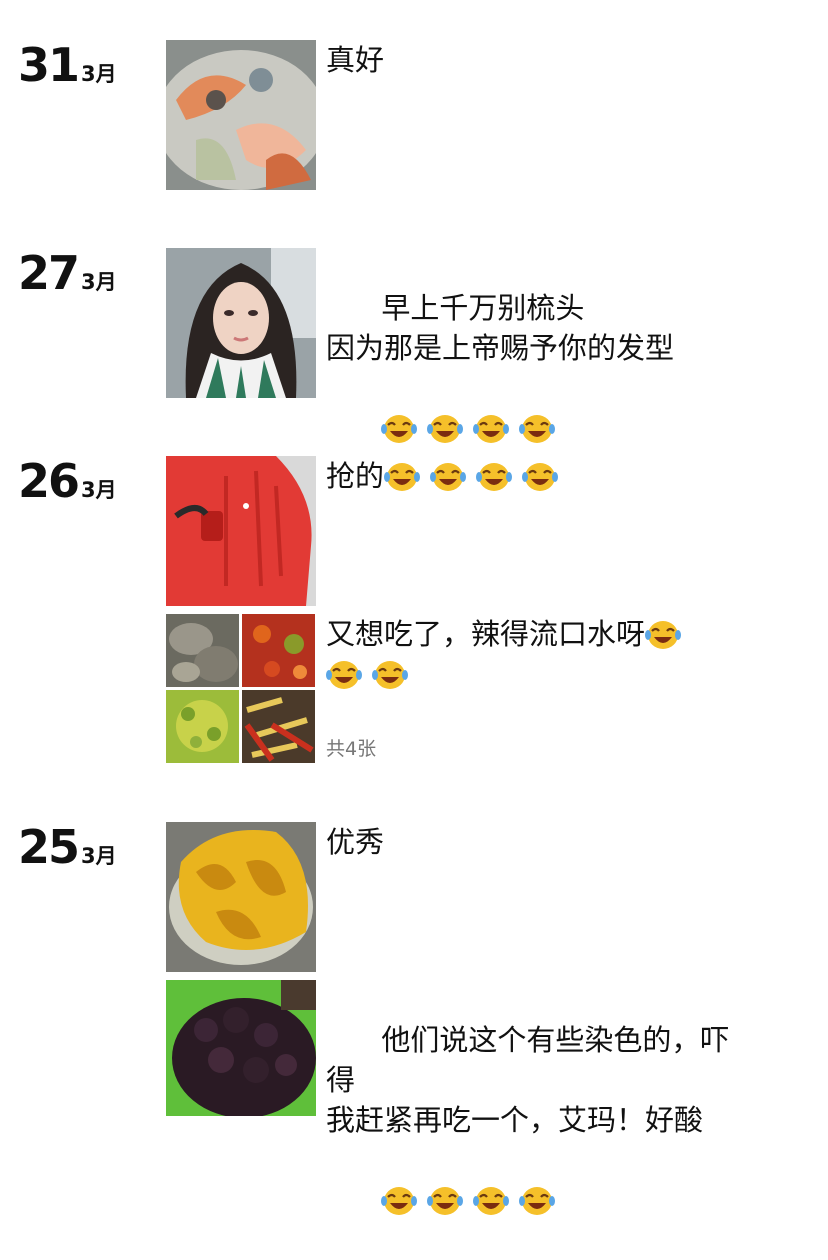 The height and width of the screenshot is (1260, 828). What do you see at coordinates (278, 726) in the screenshot?
I see `grid-image-pepper-mix` at bounding box center [278, 726].